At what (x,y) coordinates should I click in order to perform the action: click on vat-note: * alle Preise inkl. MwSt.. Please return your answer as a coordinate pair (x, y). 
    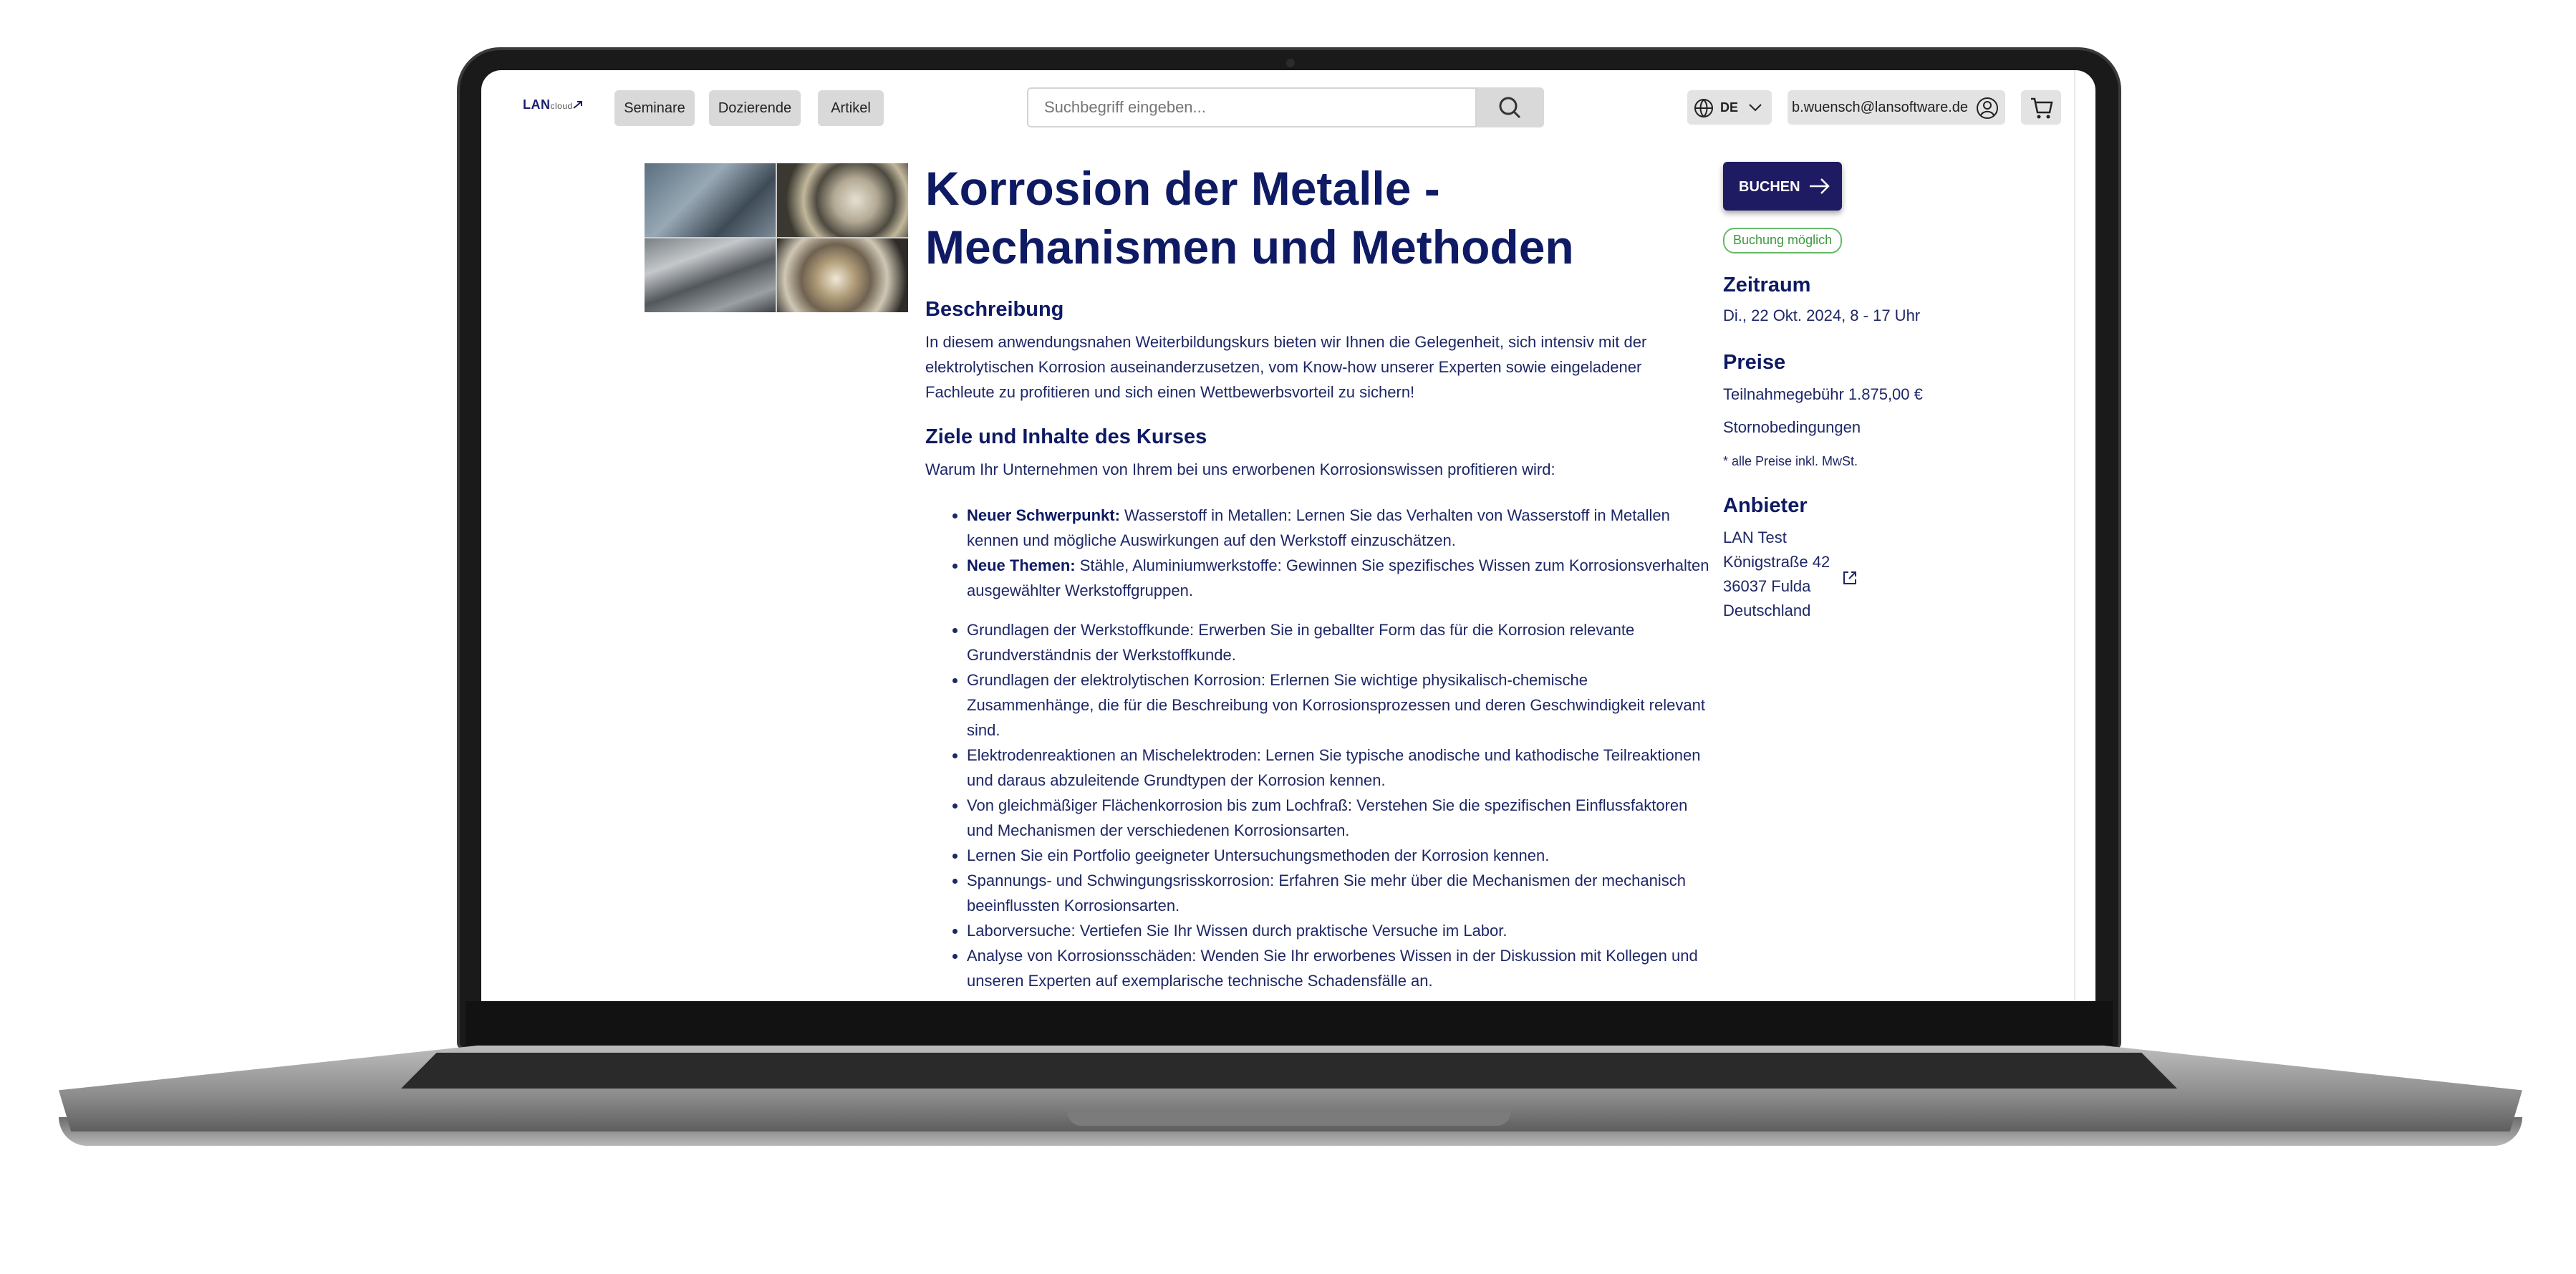
    Looking at the image, I should click on (1791, 461).